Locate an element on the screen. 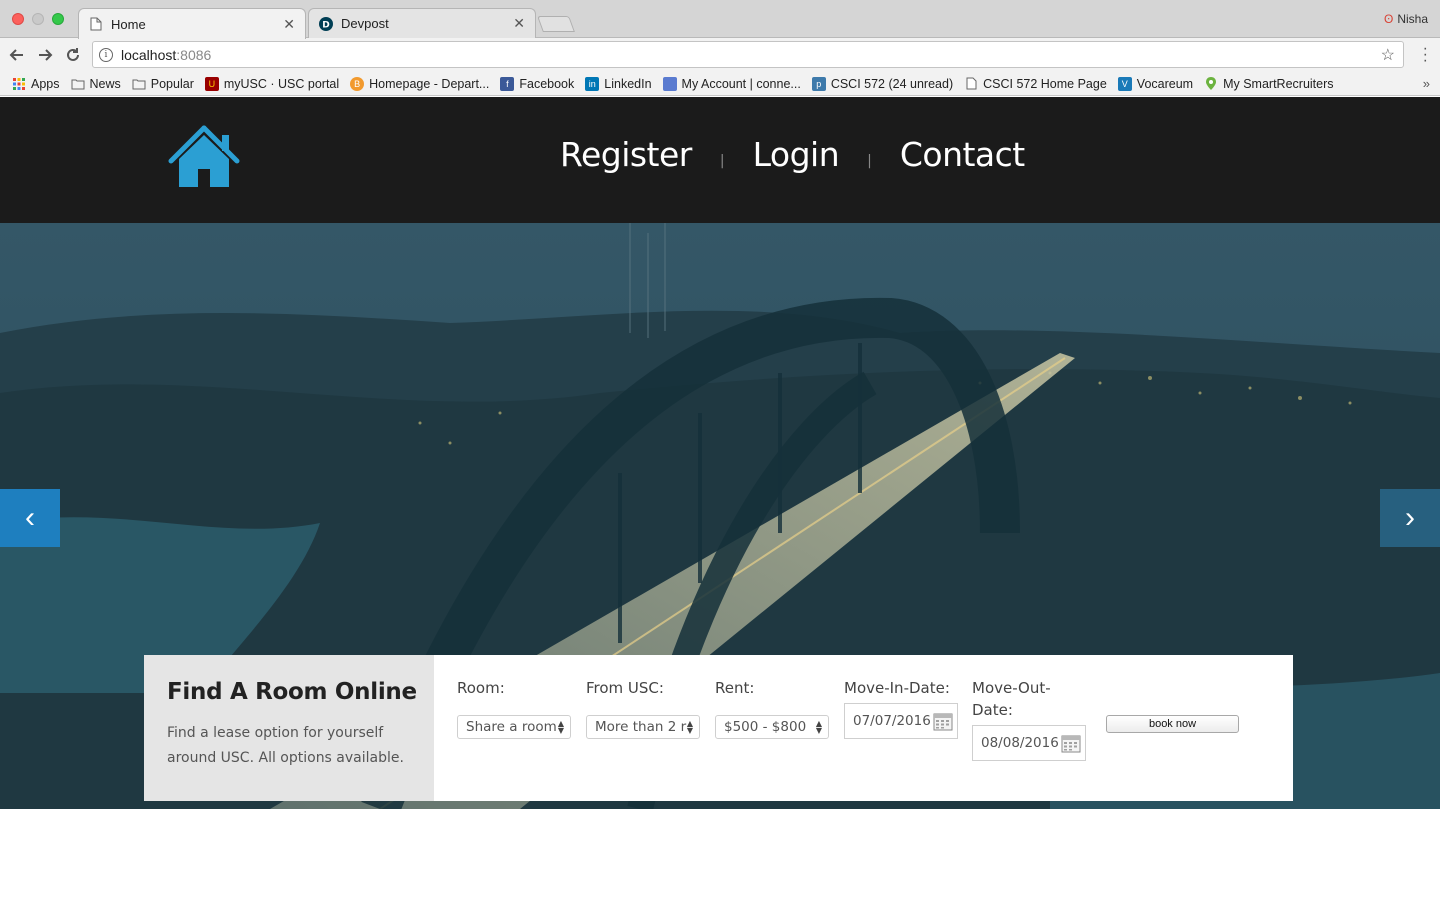  book-now-button: book now is located at coordinates (1172, 724).